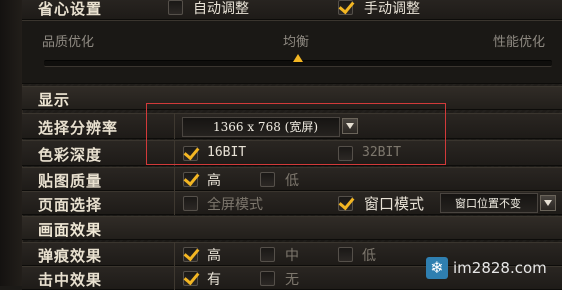  What do you see at coordinates (70, 181) in the screenshot?
I see `texture-quality-label: 贴图质量` at bounding box center [70, 181].